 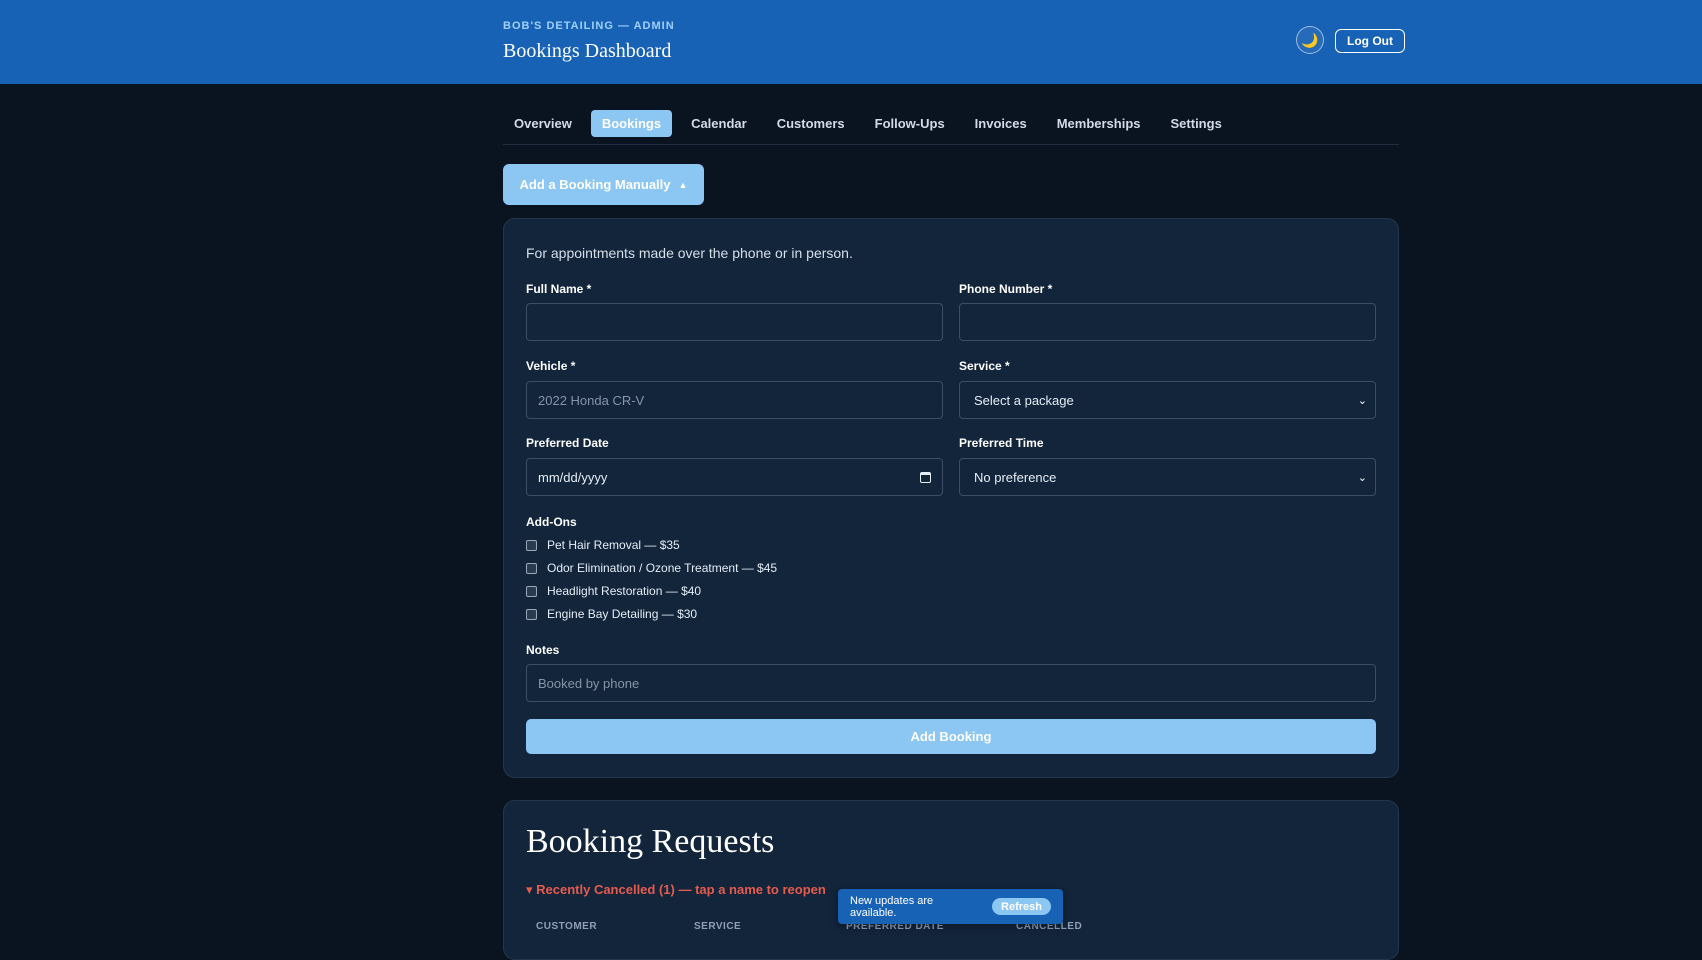 What do you see at coordinates (650, 841) in the screenshot?
I see `booking-requests-title: Booking Requests` at bounding box center [650, 841].